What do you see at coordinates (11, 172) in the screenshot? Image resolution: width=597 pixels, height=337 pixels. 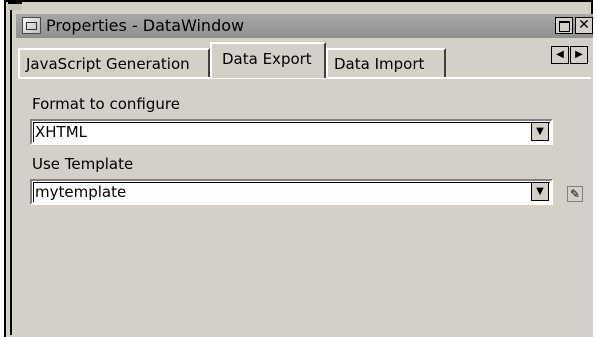 I see `window-border` at bounding box center [11, 172].